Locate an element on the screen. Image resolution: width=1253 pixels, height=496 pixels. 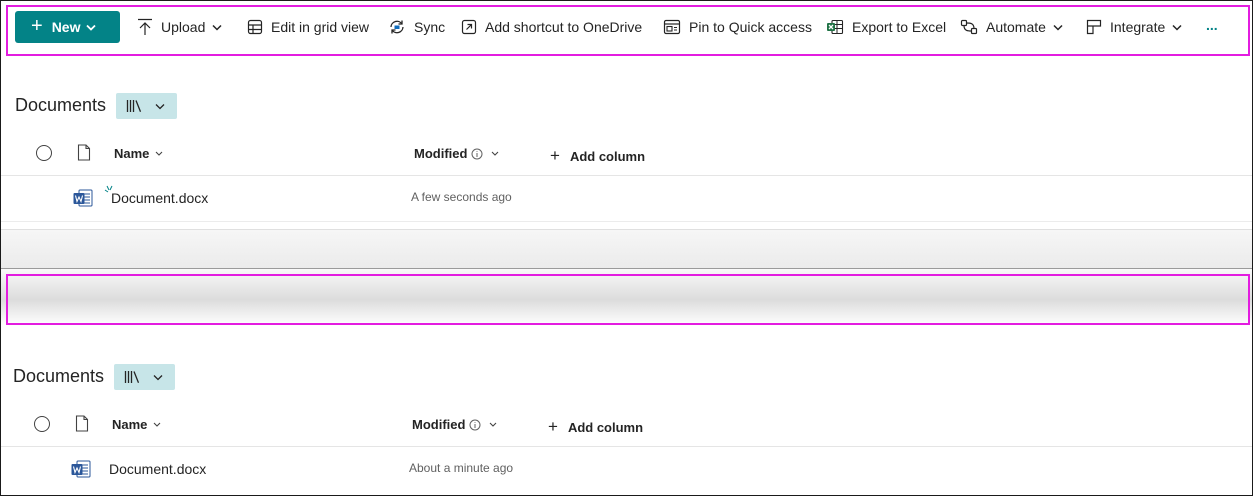
automate-button: Automate is located at coordinates (1015, 27).